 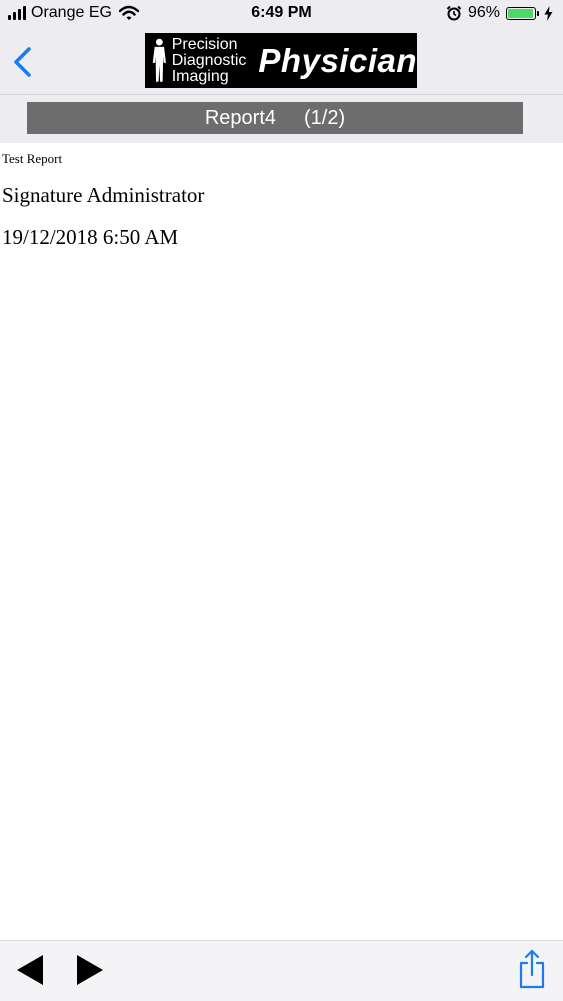 What do you see at coordinates (325, 117) in the screenshot?
I see `report-page-indicator: (1/2)` at bounding box center [325, 117].